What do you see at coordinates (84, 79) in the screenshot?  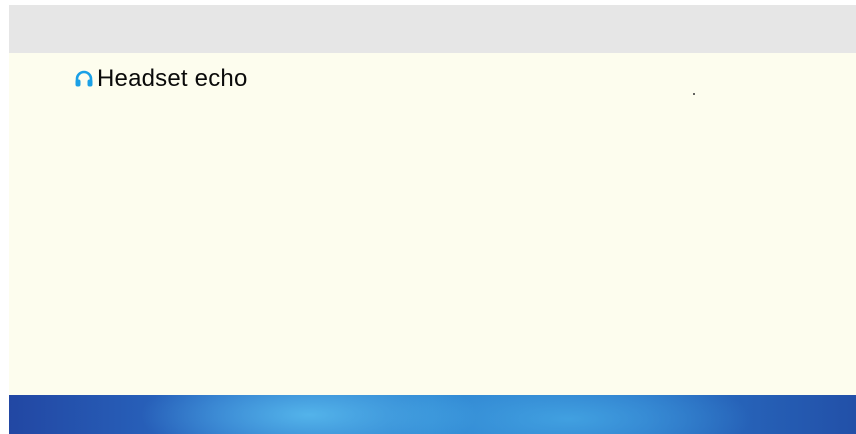 I see `headset-icon` at bounding box center [84, 79].